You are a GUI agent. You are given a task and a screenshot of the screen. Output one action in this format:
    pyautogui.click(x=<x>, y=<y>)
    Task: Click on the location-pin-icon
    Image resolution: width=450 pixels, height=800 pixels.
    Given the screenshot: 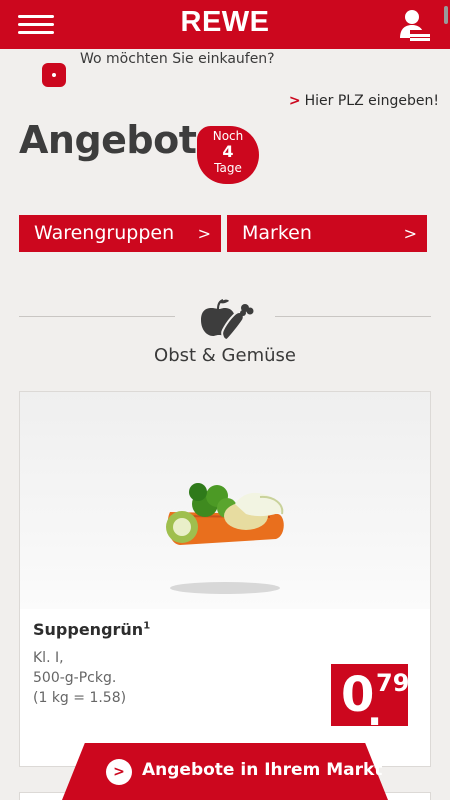 What is the action you would take?
    pyautogui.click(x=54, y=75)
    